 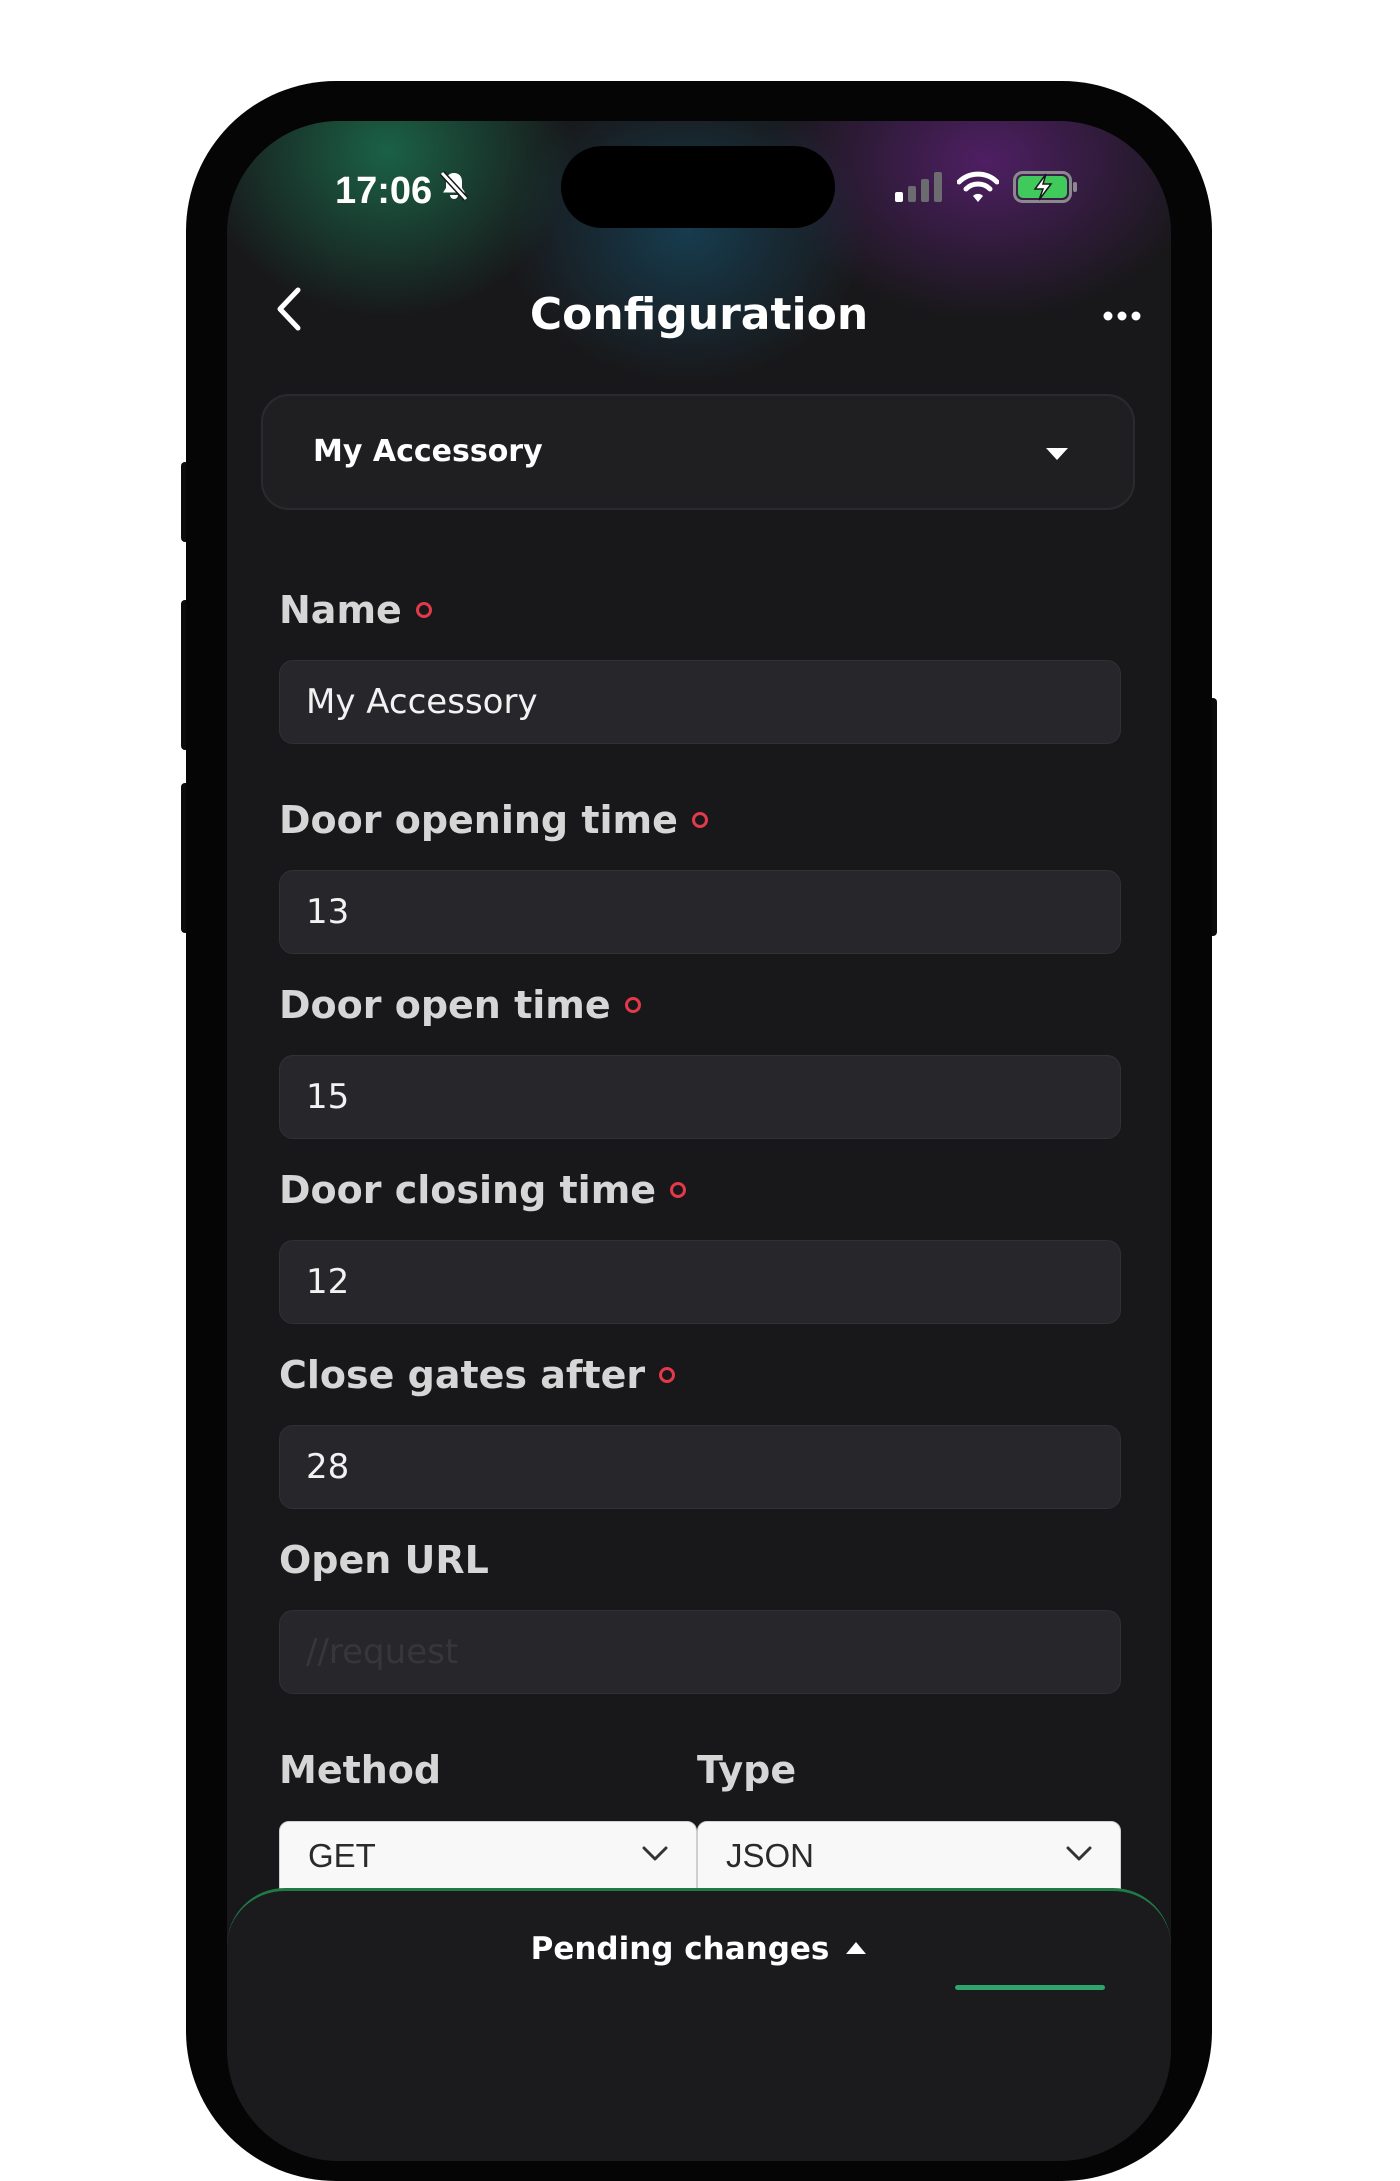 What do you see at coordinates (919, 189) in the screenshot?
I see `cellular-signal-icon` at bounding box center [919, 189].